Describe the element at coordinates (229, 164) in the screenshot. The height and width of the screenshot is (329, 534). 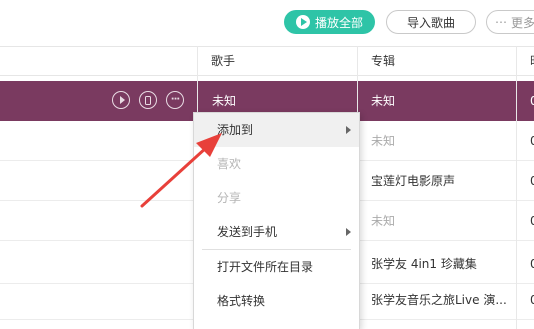
I see `menu-item-label: 喜欢` at that location.